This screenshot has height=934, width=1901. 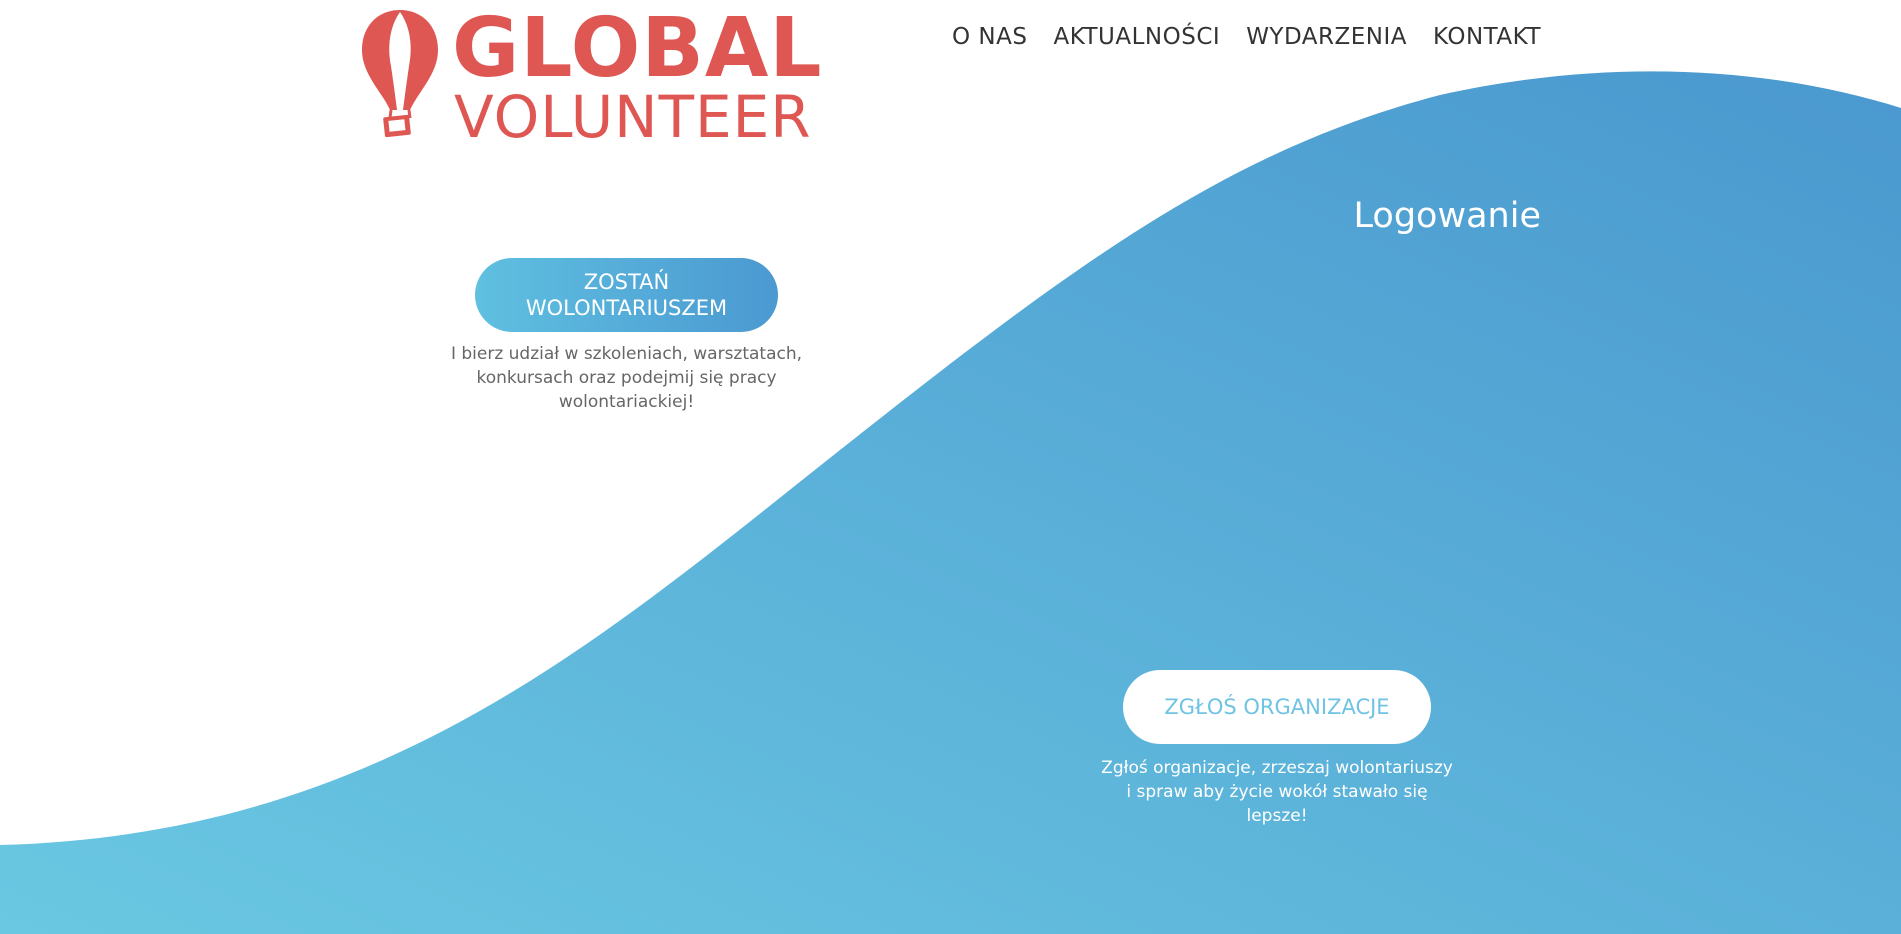 What do you see at coordinates (1277, 707) in the screenshot?
I see `register-organization-button: ZGŁOŚ ORGANIZACJE` at bounding box center [1277, 707].